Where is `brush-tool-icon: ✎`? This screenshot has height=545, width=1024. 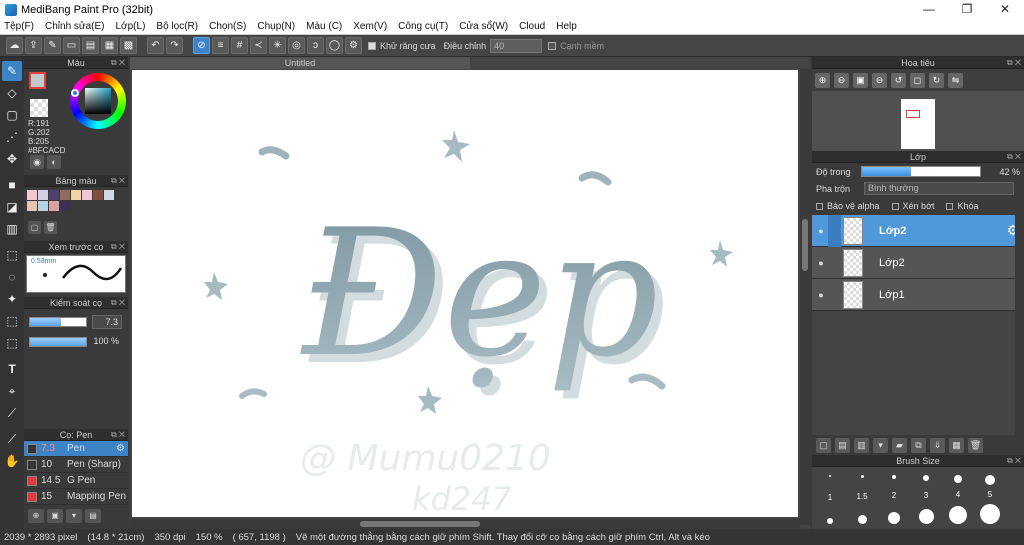
brush-tool-icon: ✎ is located at coordinates (12, 71).